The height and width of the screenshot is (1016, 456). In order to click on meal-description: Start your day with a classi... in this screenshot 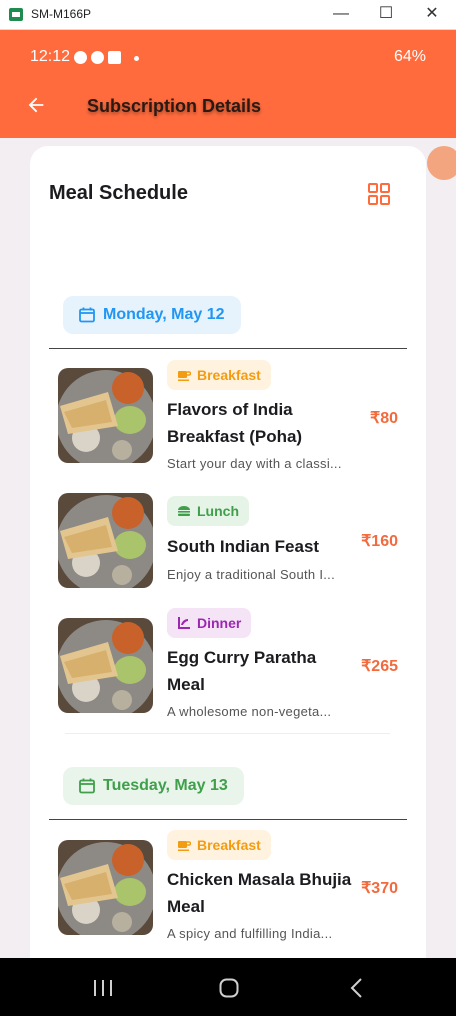, I will do `click(254, 463)`.